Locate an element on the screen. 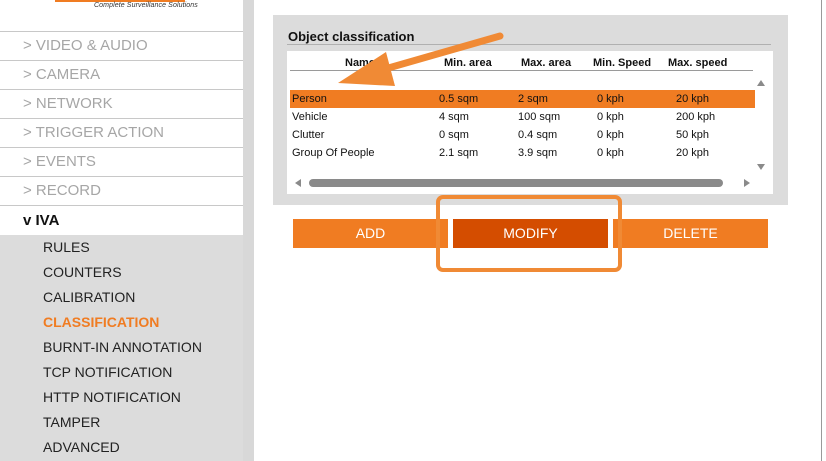  table-row-vehicle: Vehicle 4 sqm 100 sqm 0 kph 200 kph is located at coordinates (522, 117).